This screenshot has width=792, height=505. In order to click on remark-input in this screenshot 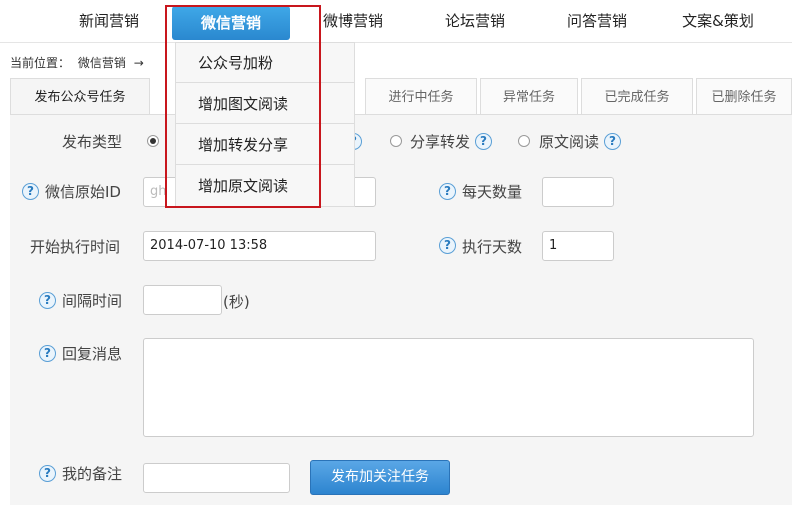, I will do `click(216, 478)`.